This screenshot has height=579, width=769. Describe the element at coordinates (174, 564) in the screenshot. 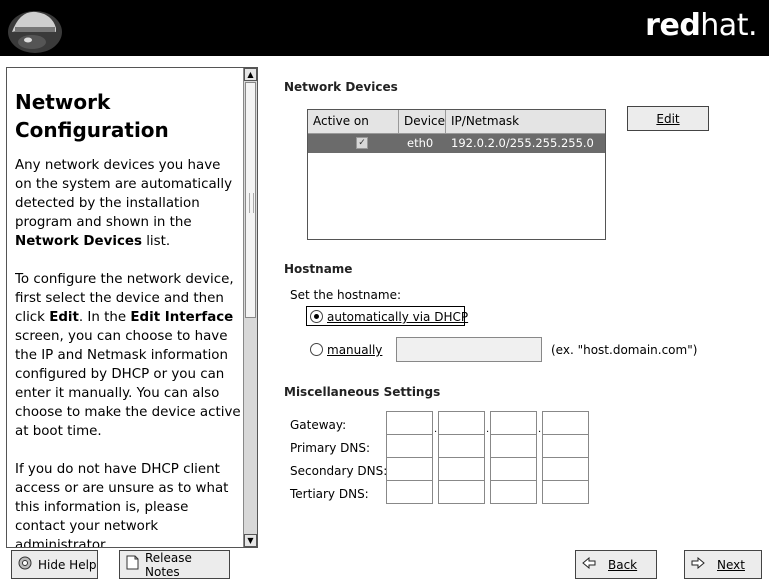

I see `release-notes-button: Release Notes` at that location.